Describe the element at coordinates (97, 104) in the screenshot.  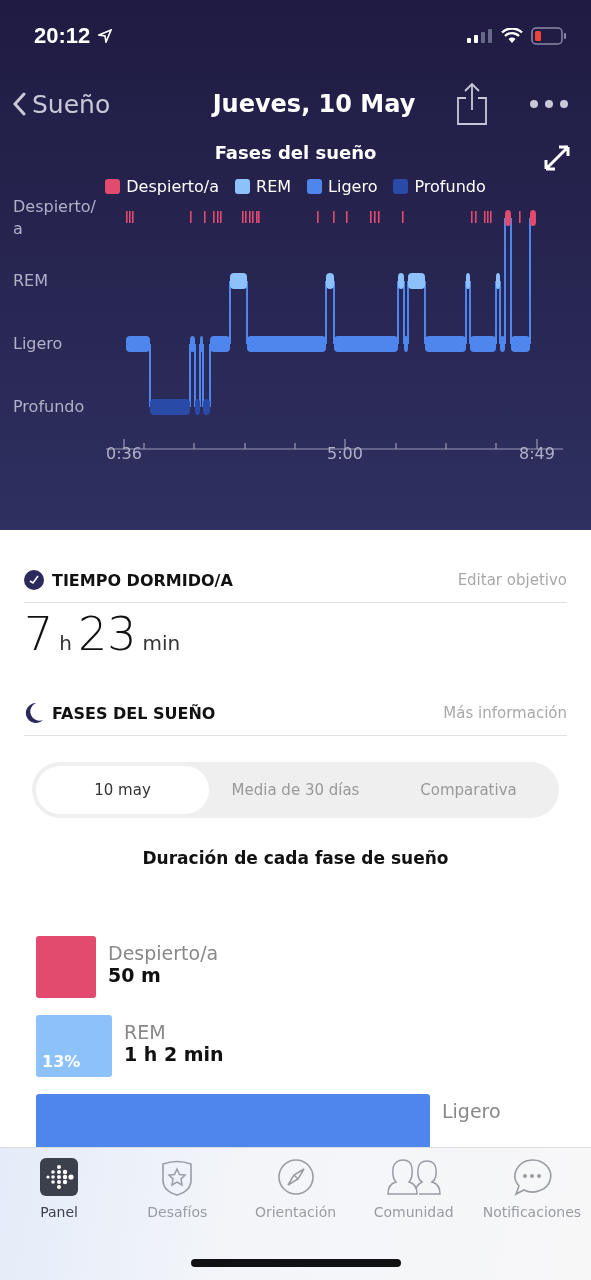
I see `back-button: Sueño` at that location.